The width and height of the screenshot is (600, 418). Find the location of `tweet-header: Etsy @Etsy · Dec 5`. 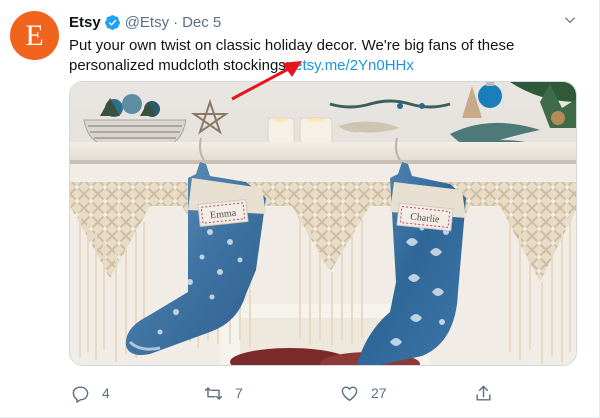

tweet-header: Etsy @Etsy · Dec 5 is located at coordinates (145, 22).